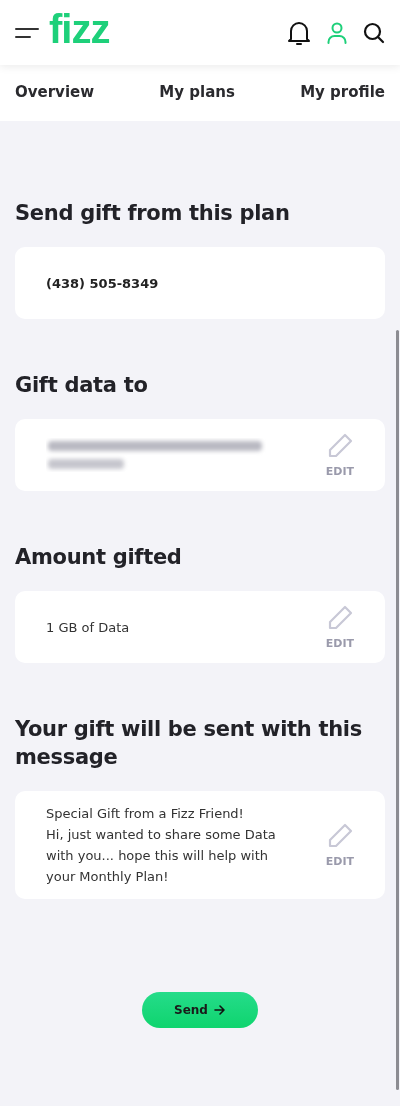 The width and height of the screenshot is (400, 1106). Describe the element at coordinates (161, 856) in the screenshot. I see `card-text: Hi, just wanted to share some Data with you... hope this will help with your Monthly Plan!` at that location.